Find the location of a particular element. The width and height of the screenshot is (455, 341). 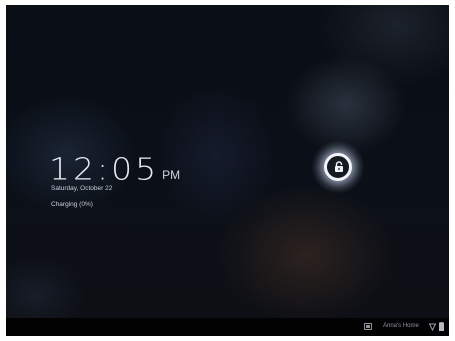

lock-icon is located at coordinates (339, 166).